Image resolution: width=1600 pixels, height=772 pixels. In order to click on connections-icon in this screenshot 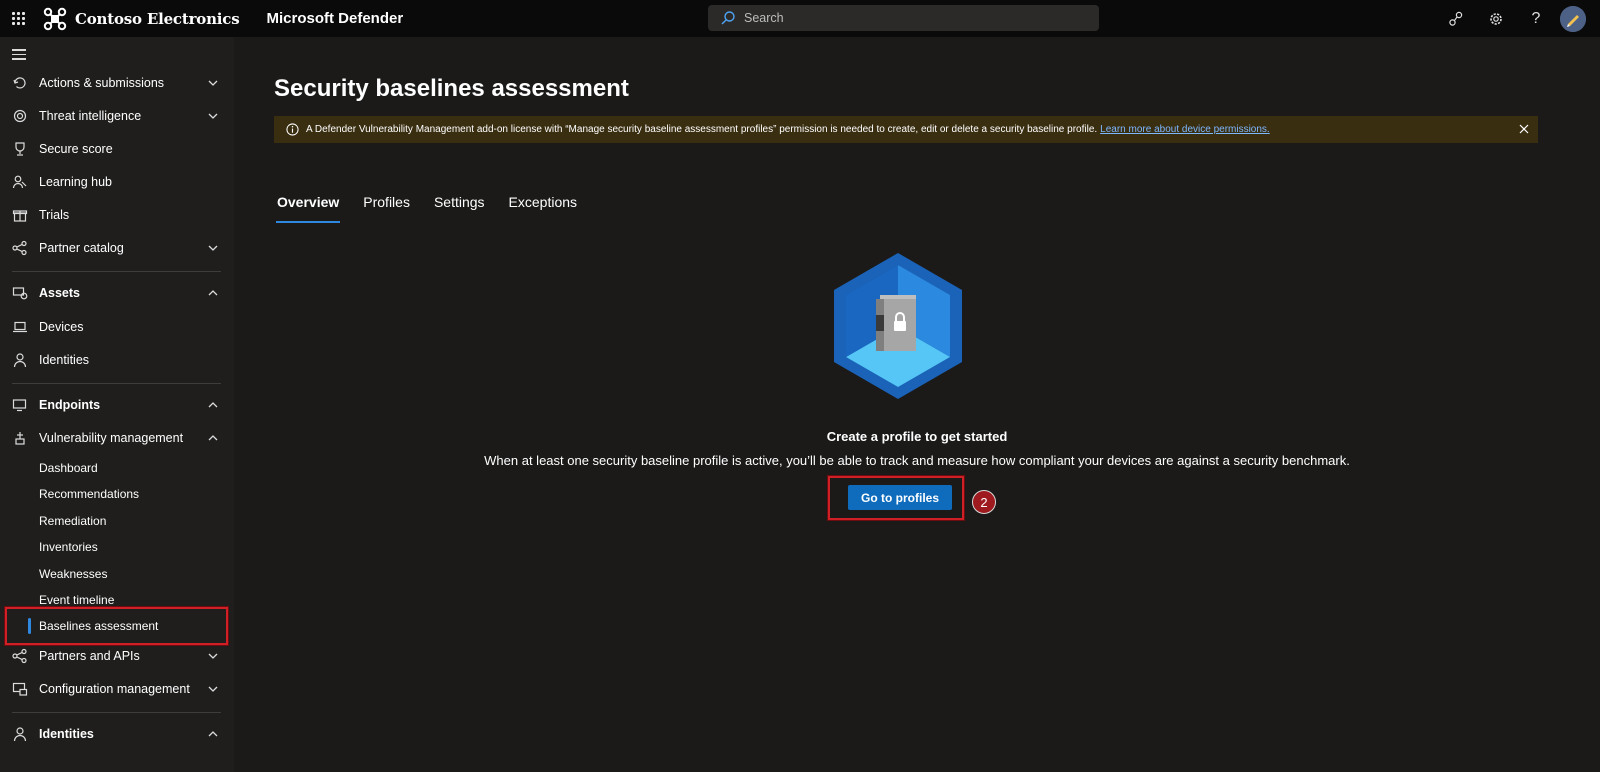, I will do `click(1456, 18)`.